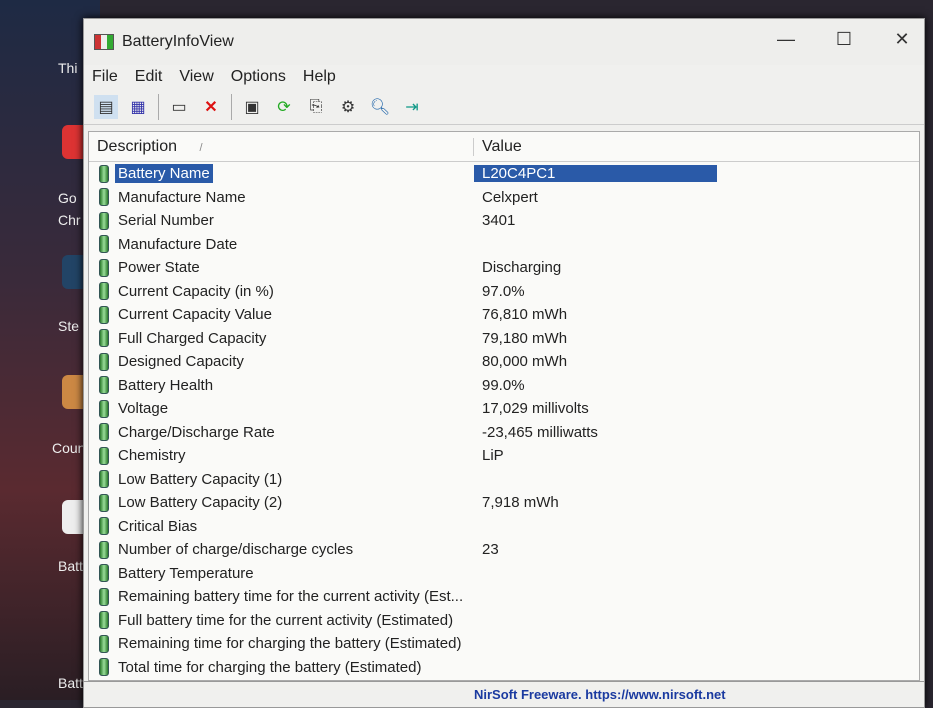 The image size is (933, 708). I want to click on value-cell: LiP, so click(493, 456).